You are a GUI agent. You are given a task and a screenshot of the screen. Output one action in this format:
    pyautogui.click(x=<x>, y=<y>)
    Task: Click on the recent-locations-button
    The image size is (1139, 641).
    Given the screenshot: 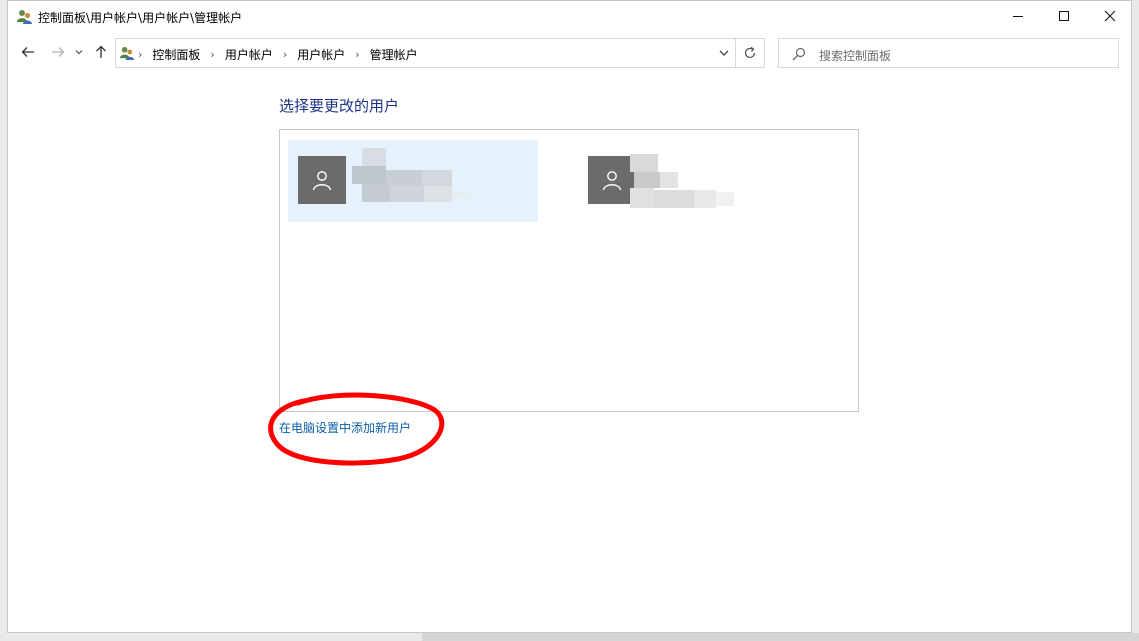 What is the action you would take?
    pyautogui.click(x=79, y=52)
    